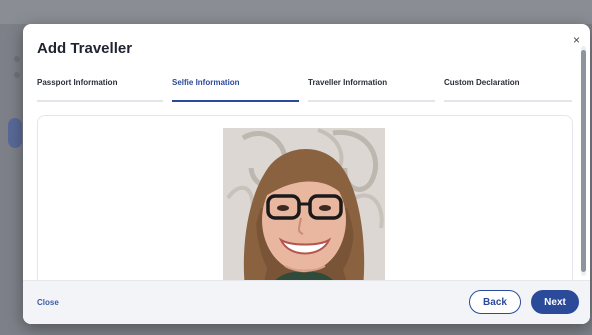  Describe the element at coordinates (576, 40) in the screenshot. I see `close-icon: ×` at that location.